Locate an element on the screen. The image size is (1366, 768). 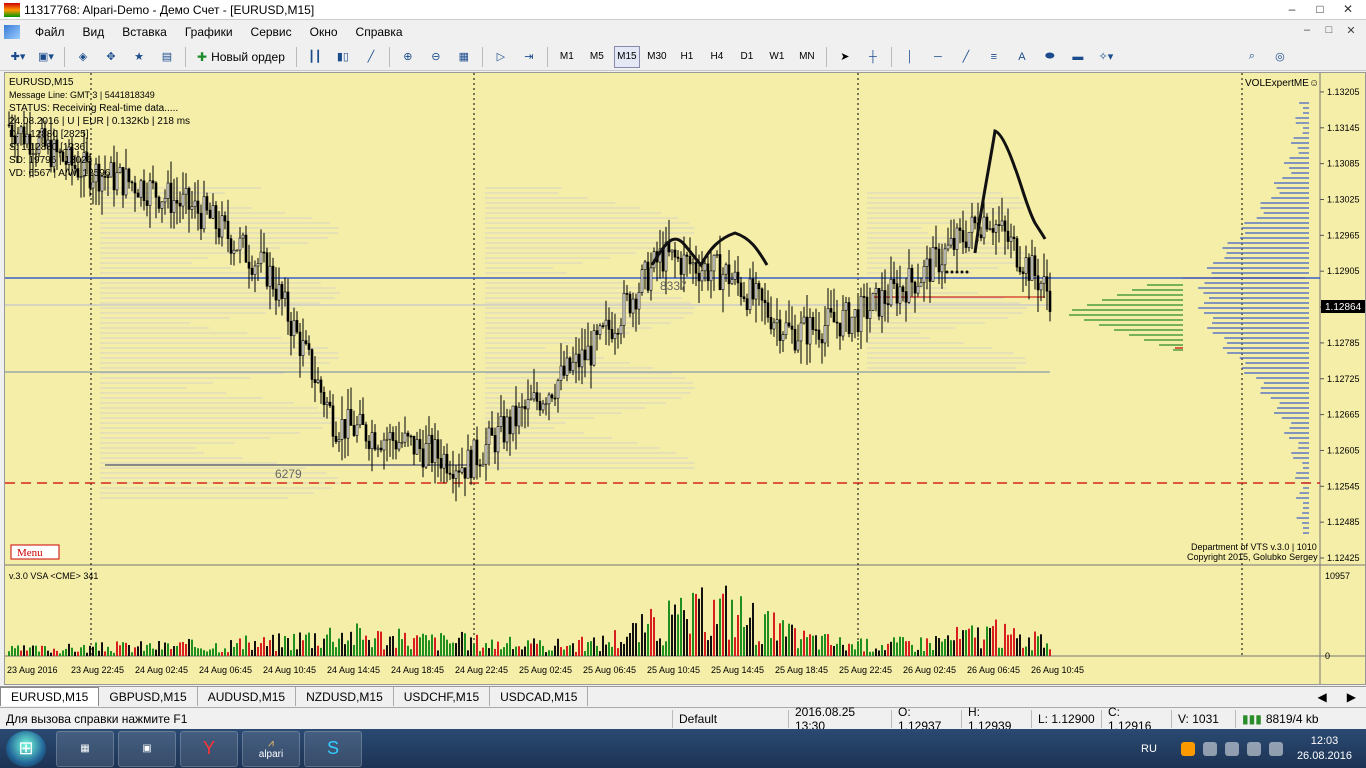
rectangle-icon: ▬ is located at coordinates (1078, 57).